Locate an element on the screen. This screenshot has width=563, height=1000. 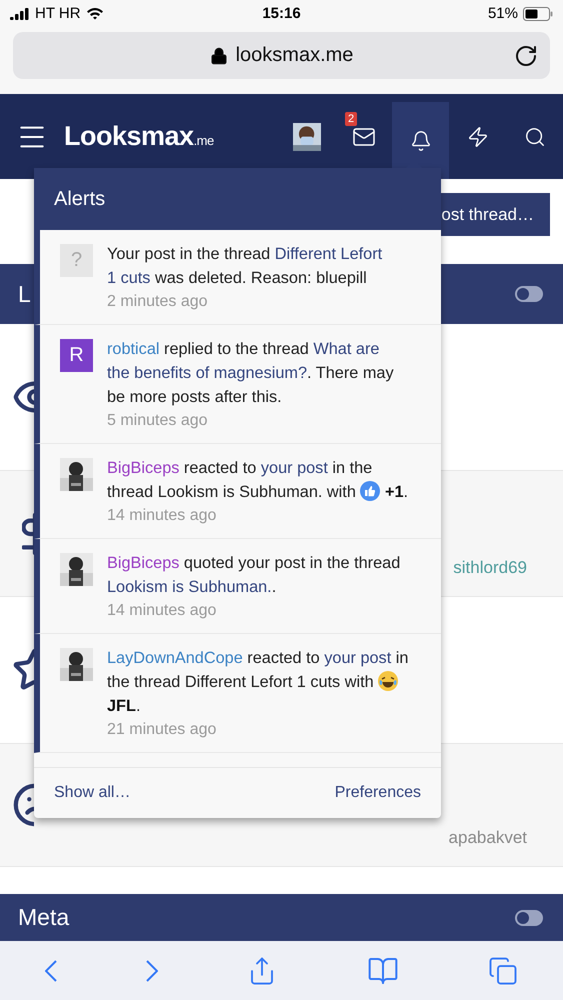
carrier-name: HT HR is located at coordinates (58, 13).